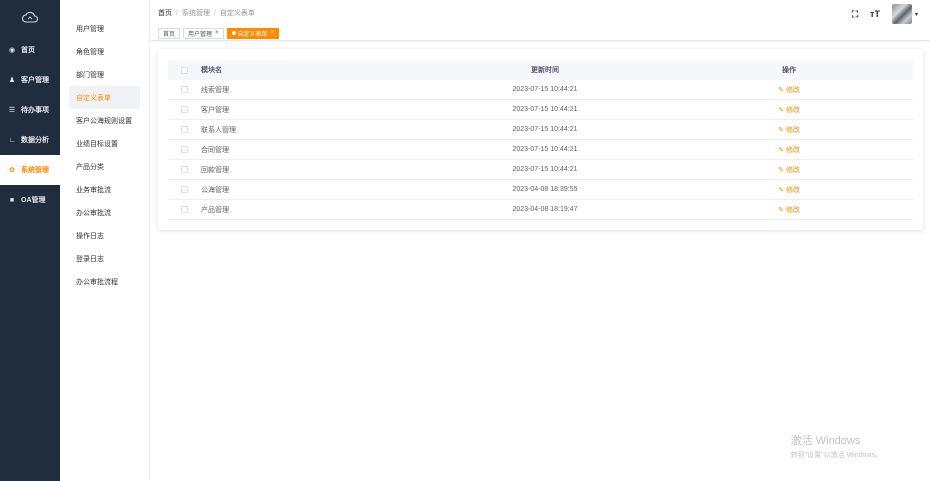 Image resolution: width=930 pixels, height=481 pixels. I want to click on submenu-item: 客户公海规则设置, so click(104, 120).